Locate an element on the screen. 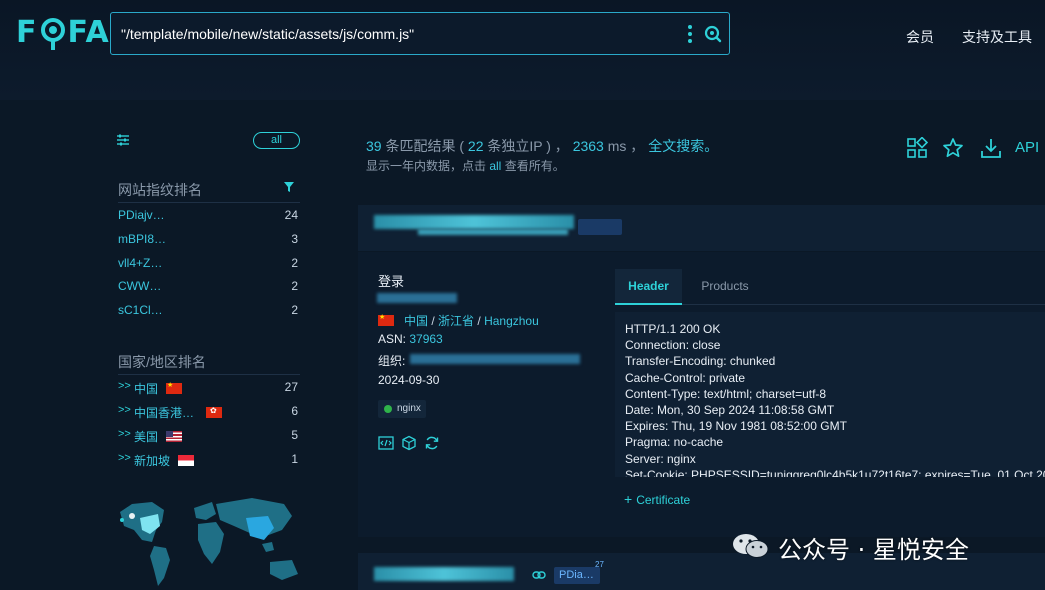 Image resolution: width=1045 pixels, height=590 pixels. search-bar is located at coordinates (420, 33).